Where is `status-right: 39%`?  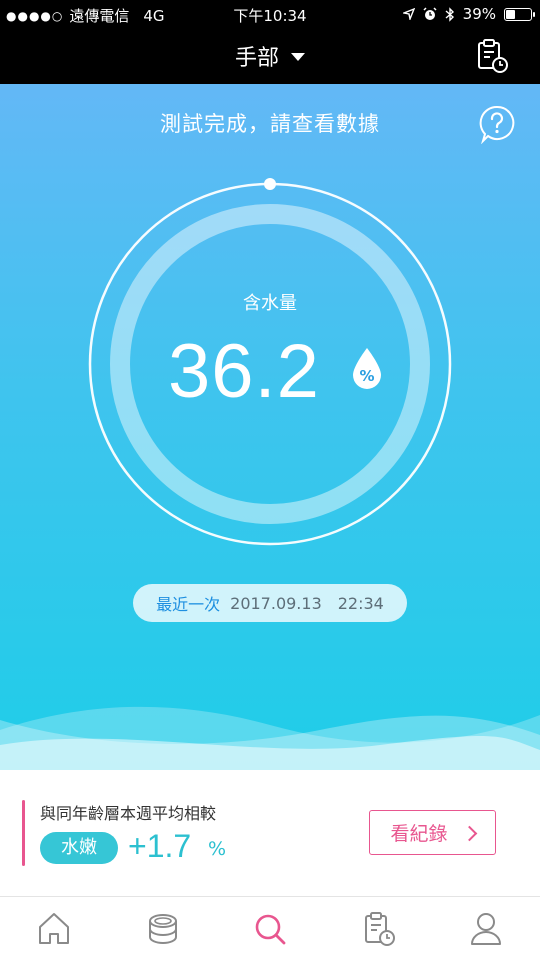 status-right: 39% is located at coordinates (468, 14).